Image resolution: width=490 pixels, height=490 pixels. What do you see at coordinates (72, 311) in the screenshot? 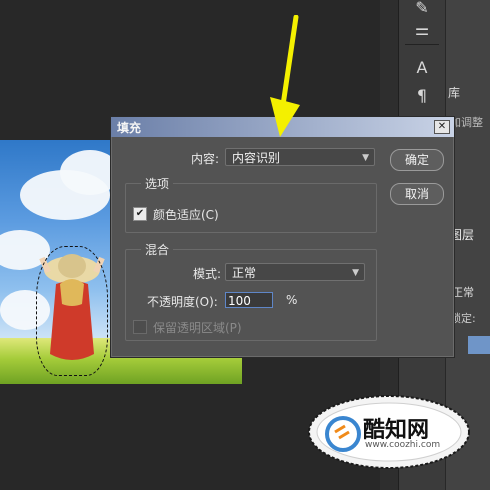
I see `selection-marquee` at bounding box center [72, 311].